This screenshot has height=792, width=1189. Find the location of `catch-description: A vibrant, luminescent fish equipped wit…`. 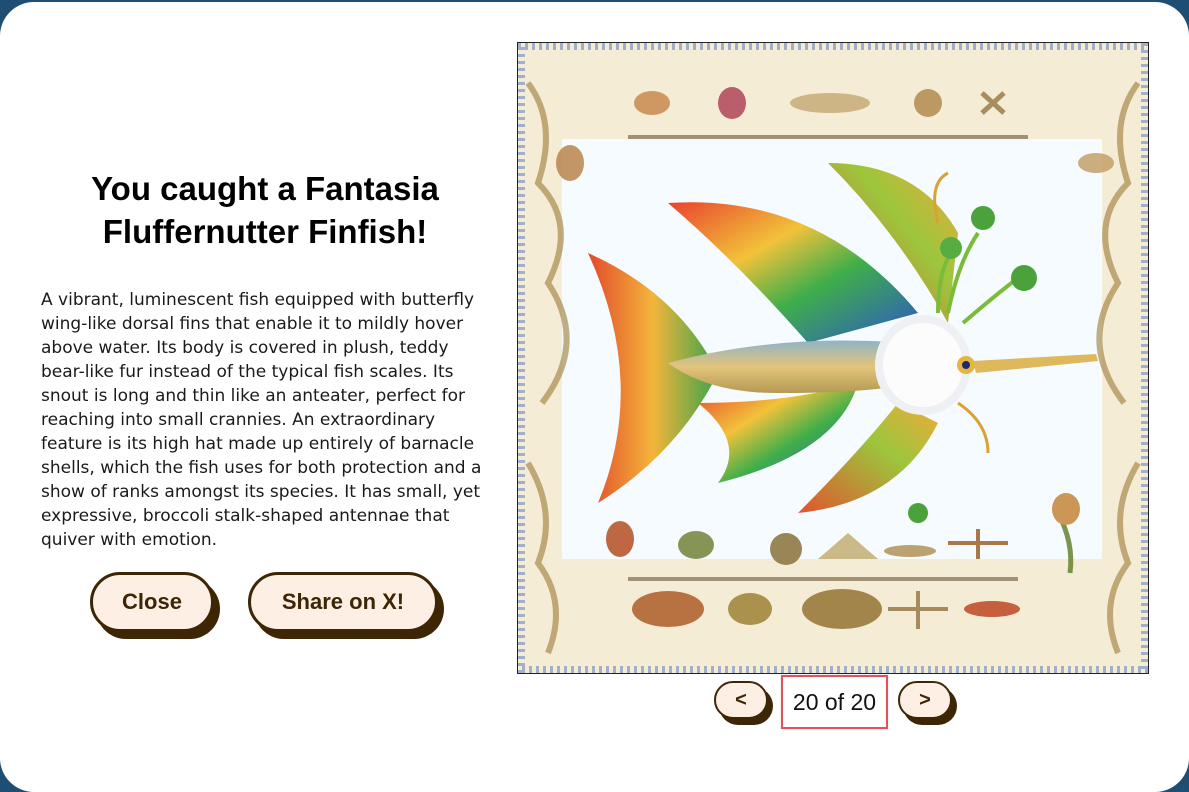

catch-description: A vibrant, luminescent fish equipped wit… is located at coordinates (261, 420).